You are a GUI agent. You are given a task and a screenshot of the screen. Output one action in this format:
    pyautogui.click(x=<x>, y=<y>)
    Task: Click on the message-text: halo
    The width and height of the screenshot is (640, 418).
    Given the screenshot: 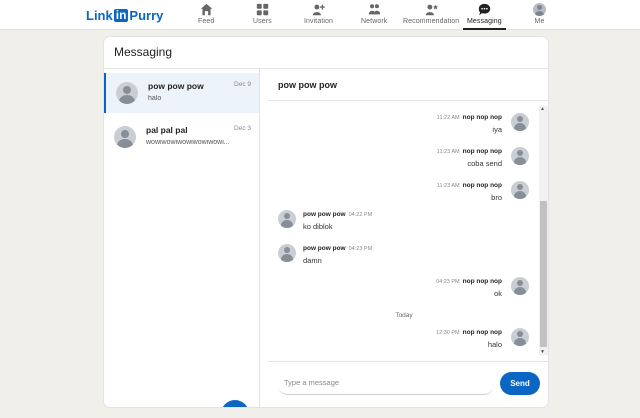 What is the action you would take?
    pyautogui.click(x=494, y=344)
    